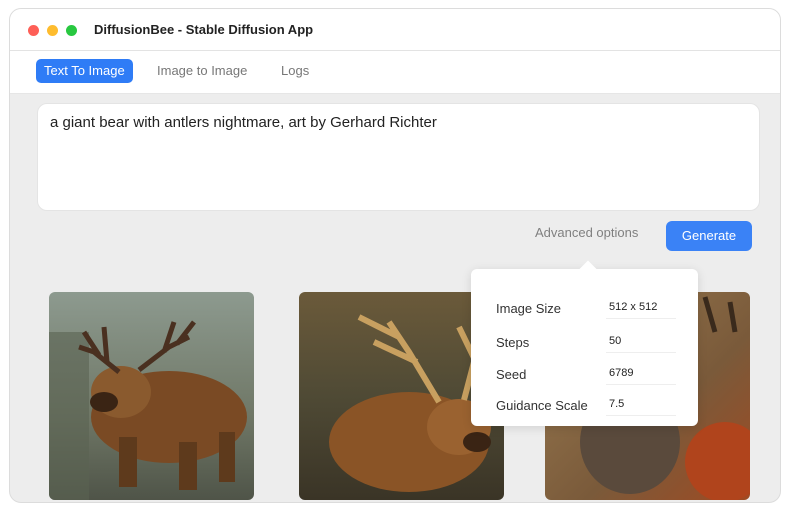 The image size is (789, 507). I want to click on generate-button: Generate, so click(709, 236).